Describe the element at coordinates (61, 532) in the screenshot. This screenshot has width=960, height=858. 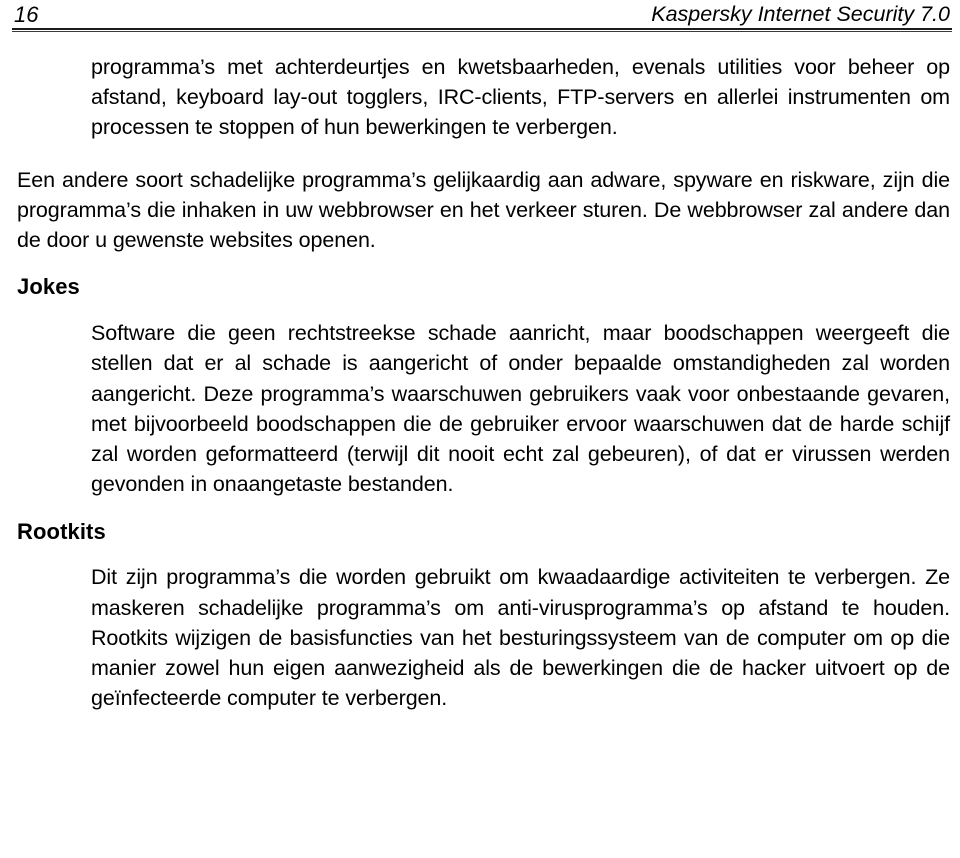
I see `heading-rootkits: Rootkits` at that location.